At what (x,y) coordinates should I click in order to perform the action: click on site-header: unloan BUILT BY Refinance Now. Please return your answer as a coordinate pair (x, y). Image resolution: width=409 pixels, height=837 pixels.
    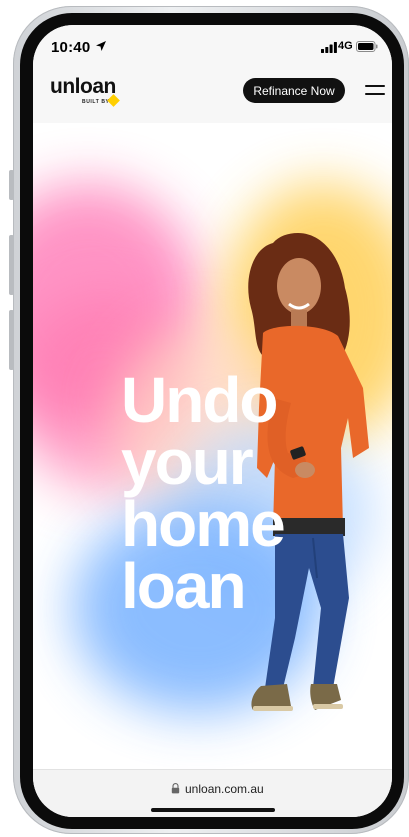
    Looking at the image, I should click on (212, 95).